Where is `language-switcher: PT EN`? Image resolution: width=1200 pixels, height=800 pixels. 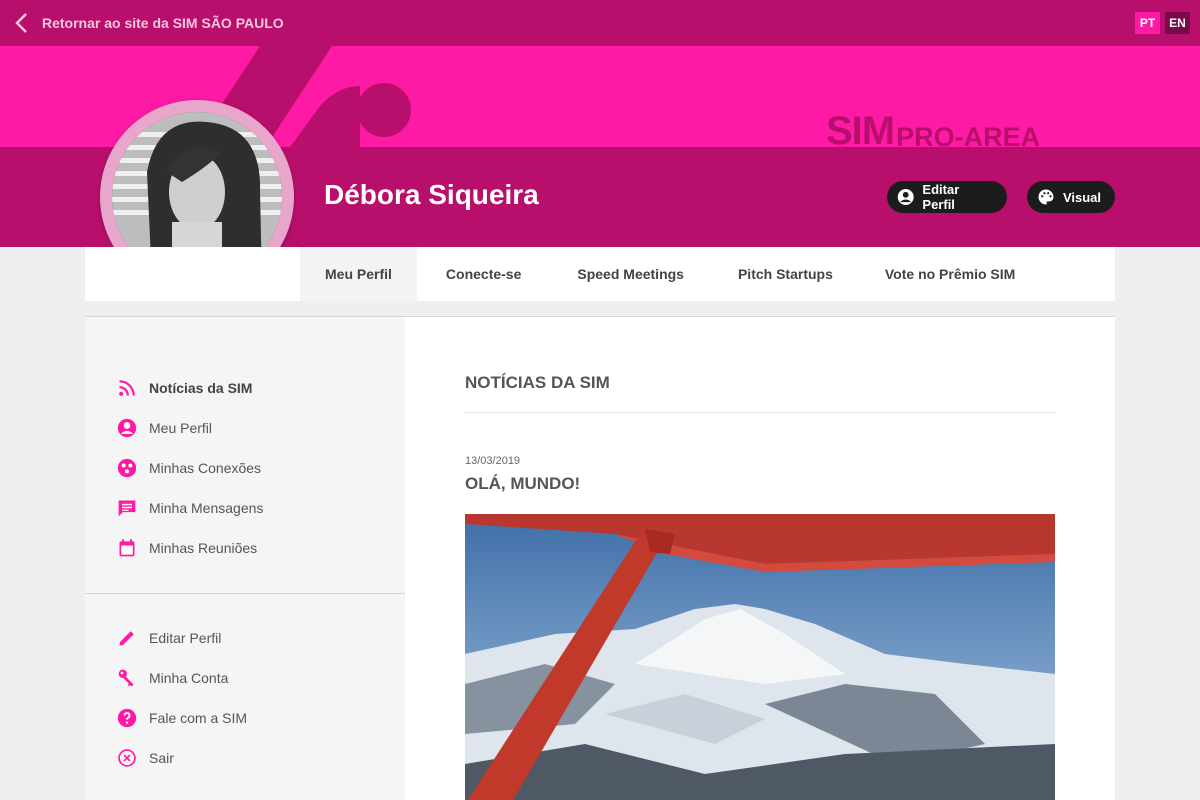
language-switcher: PT EN is located at coordinates (1162, 23).